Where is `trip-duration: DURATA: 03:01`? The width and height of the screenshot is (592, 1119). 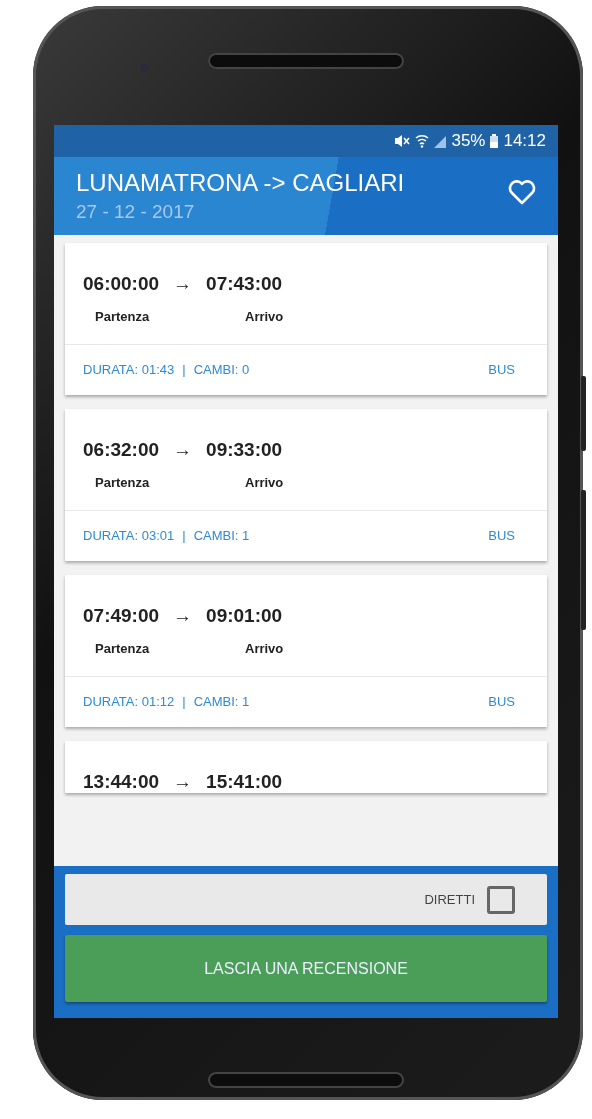
trip-duration: DURATA: 03:01 is located at coordinates (129, 535).